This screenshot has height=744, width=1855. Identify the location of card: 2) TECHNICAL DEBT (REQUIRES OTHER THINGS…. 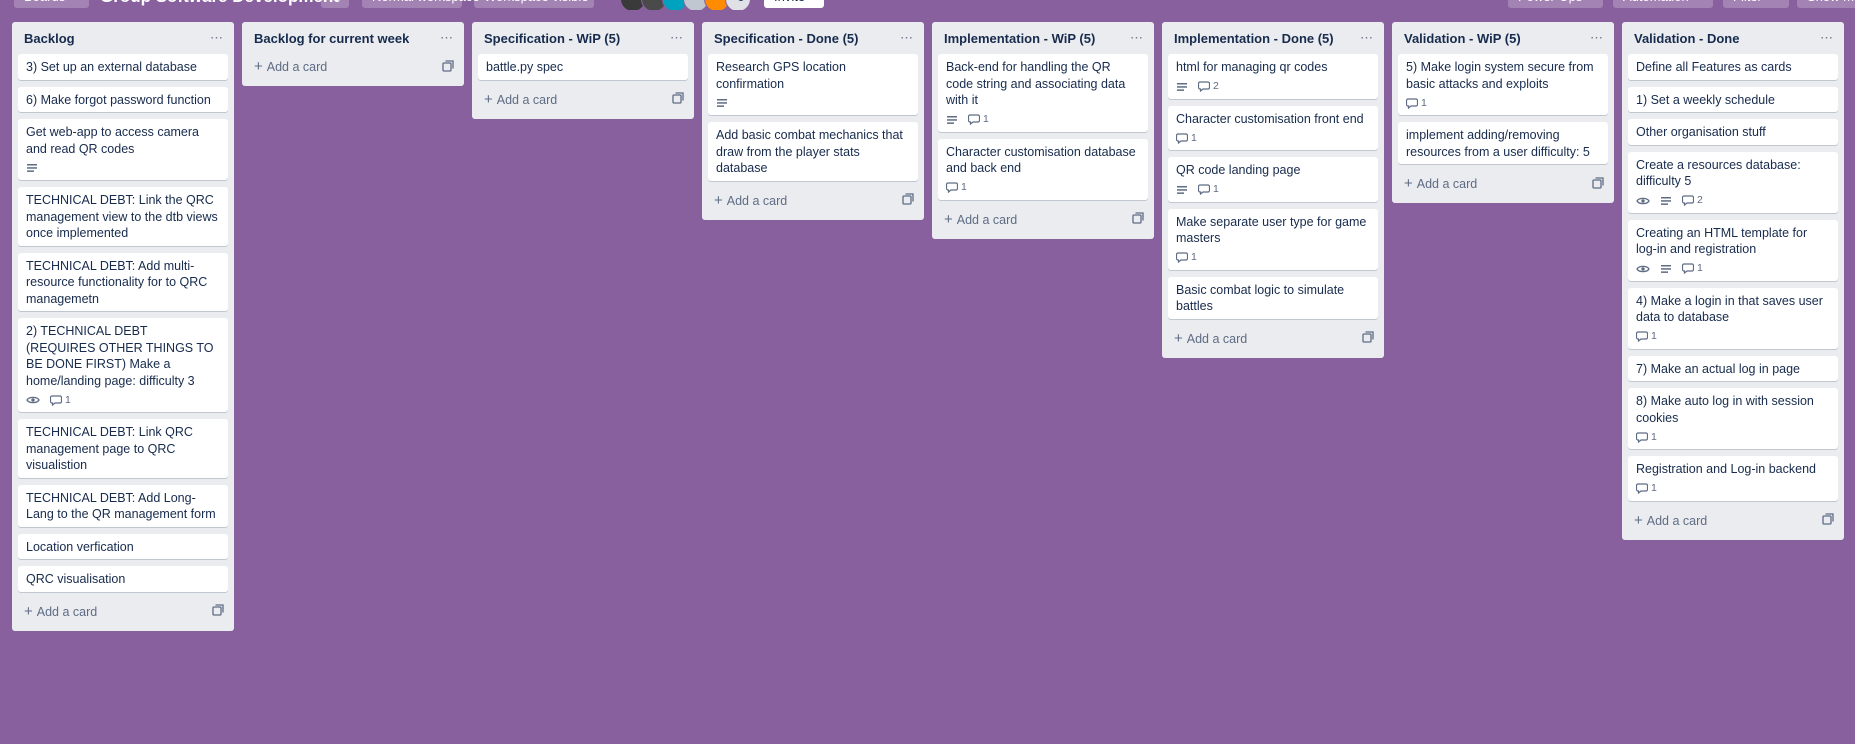
(123, 365).